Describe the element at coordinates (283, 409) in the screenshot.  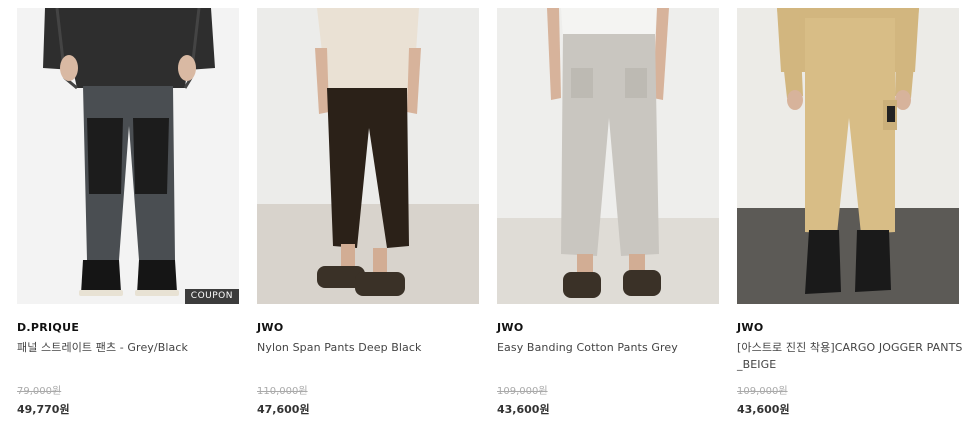
I see `sale-price: 47,600원` at that location.